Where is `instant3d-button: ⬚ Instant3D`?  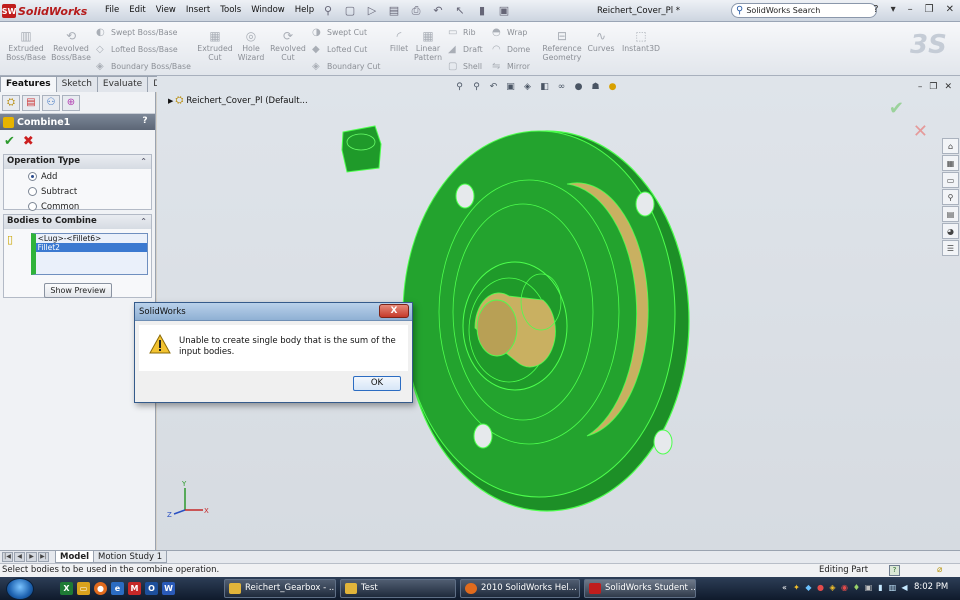
instant3d-button: ⬚ Instant3D is located at coordinates (641, 41).